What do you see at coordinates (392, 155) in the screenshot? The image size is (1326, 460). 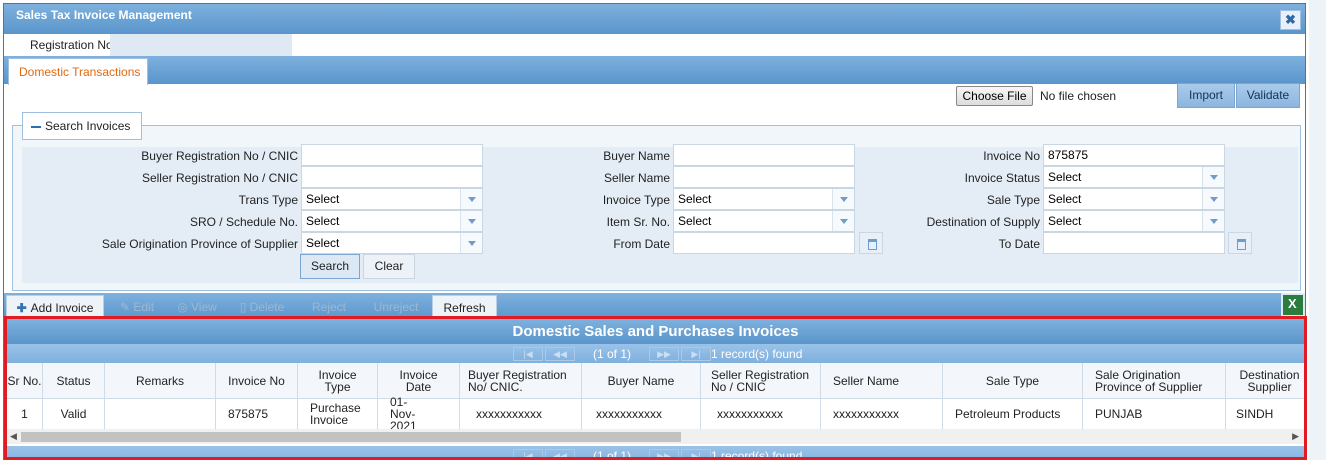 I see `buyer-reg-input` at bounding box center [392, 155].